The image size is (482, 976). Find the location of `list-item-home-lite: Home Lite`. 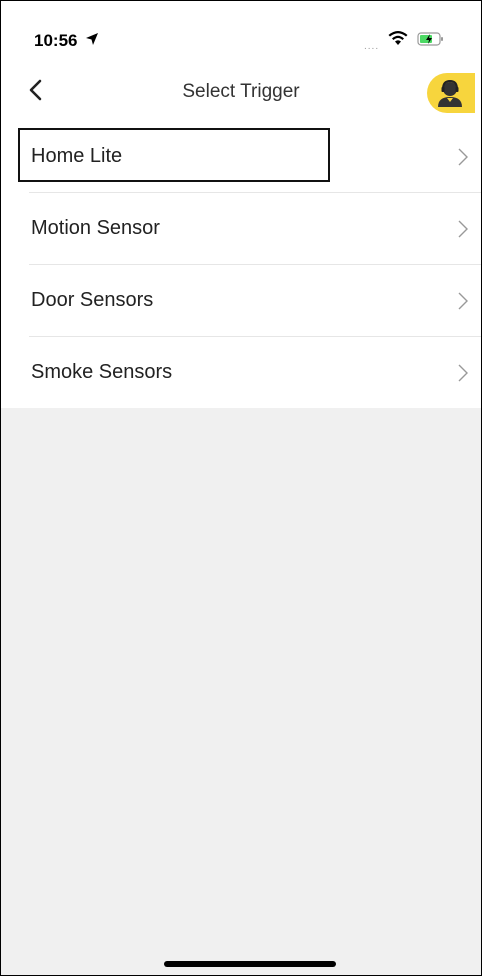

list-item-home-lite: Home Lite is located at coordinates (241, 156).